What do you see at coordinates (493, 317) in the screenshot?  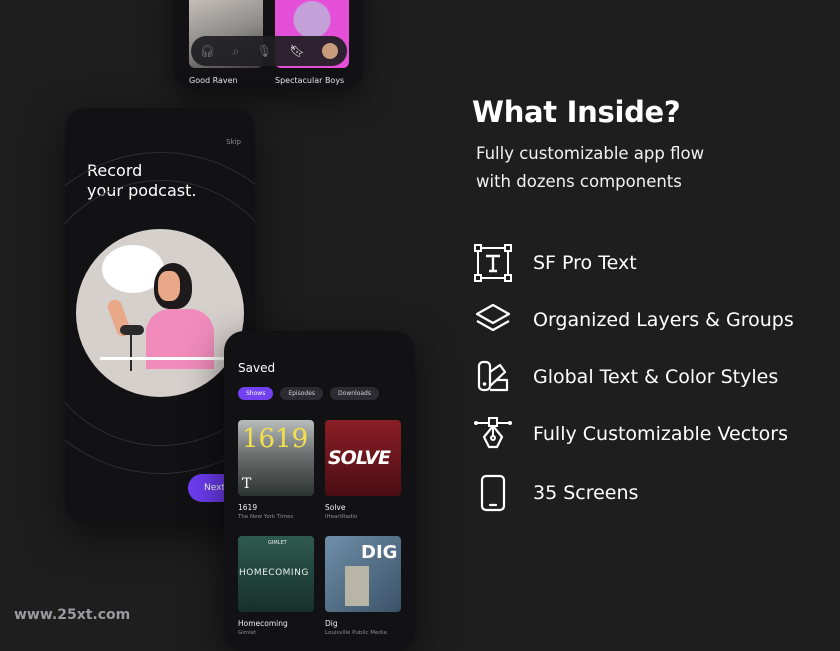 I see `layers-icon` at bounding box center [493, 317].